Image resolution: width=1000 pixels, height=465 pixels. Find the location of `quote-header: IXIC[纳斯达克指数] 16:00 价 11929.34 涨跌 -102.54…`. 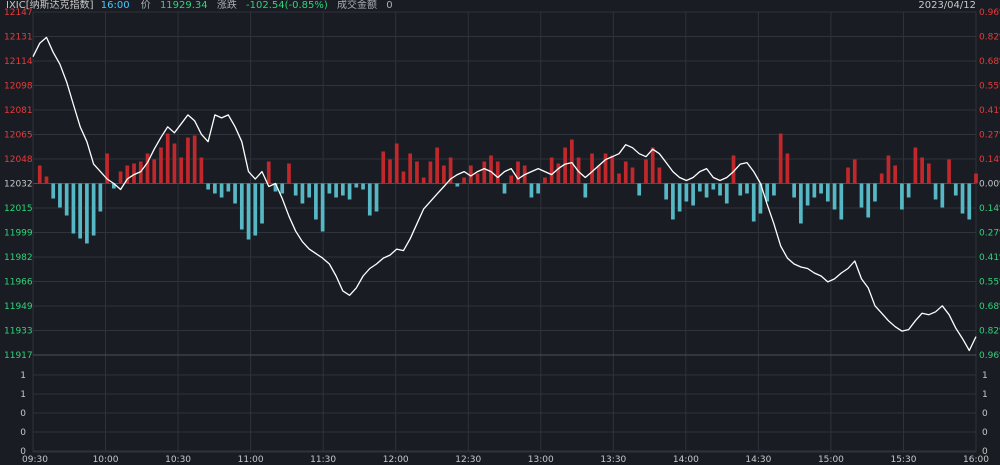

quote-header: IXIC[纳斯达克指数] 16:00 价 11929.34 涨跌 -102.54… is located at coordinates (202, 6).